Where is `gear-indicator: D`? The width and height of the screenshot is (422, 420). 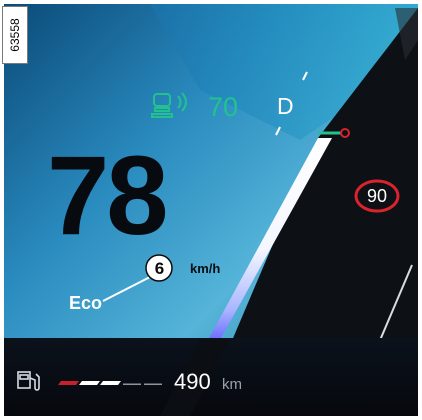
gear-indicator: D is located at coordinates (285, 106).